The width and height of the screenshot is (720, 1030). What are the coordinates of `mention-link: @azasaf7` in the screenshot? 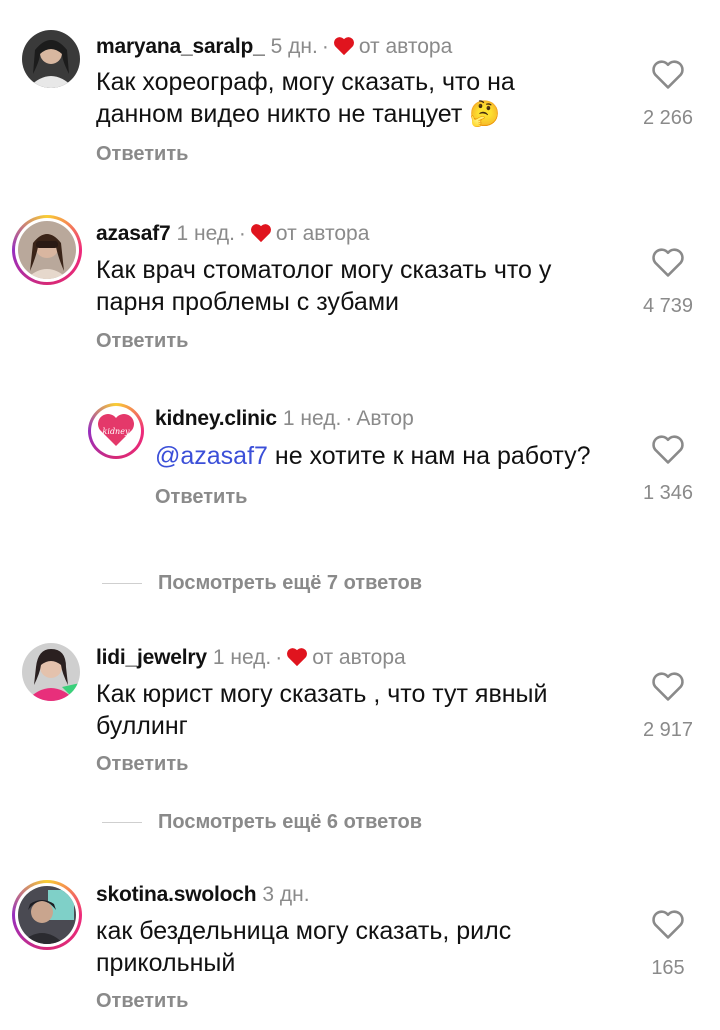 It's located at (211, 456).